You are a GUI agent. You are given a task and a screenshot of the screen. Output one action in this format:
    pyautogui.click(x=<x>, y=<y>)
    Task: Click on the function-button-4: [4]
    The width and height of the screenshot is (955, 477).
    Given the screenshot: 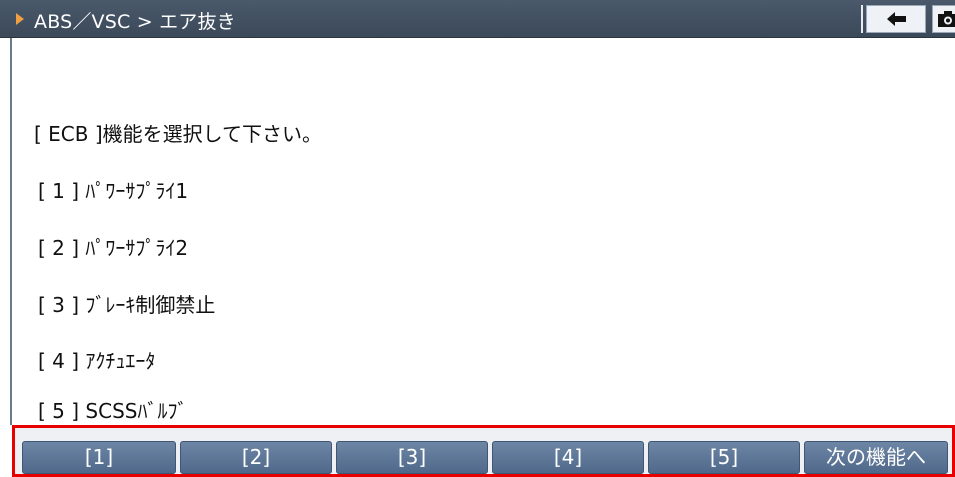 What is the action you would take?
    pyautogui.click(x=568, y=457)
    